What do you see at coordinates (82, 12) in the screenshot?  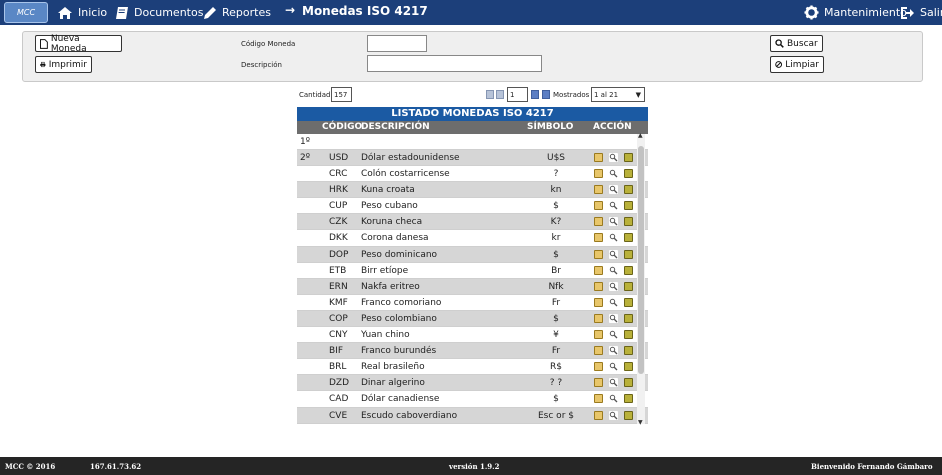 I see `nav-inicio: Inicio` at bounding box center [82, 12].